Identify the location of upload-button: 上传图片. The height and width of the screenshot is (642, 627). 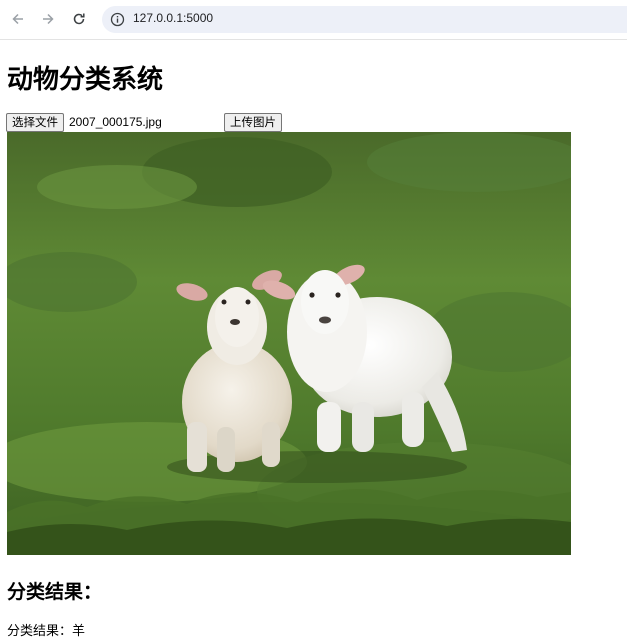
(253, 122).